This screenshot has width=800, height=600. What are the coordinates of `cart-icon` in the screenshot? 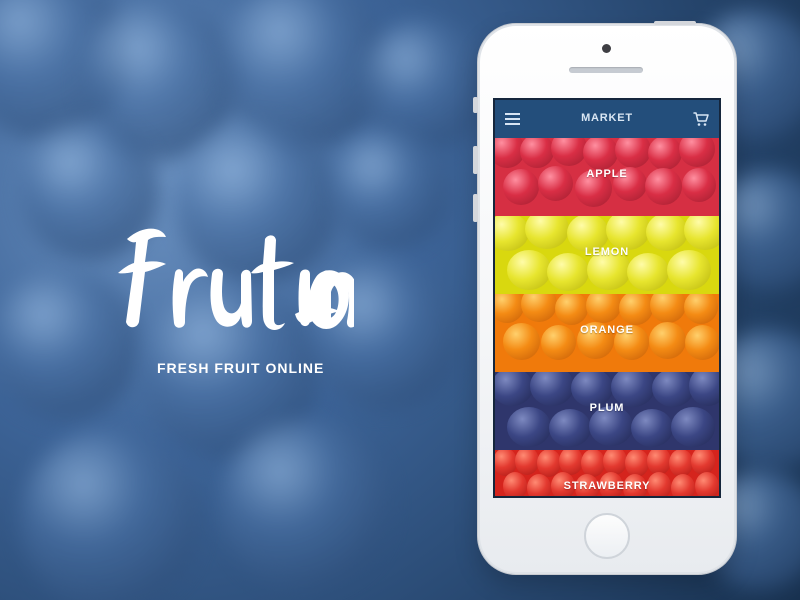 It's located at (701, 119).